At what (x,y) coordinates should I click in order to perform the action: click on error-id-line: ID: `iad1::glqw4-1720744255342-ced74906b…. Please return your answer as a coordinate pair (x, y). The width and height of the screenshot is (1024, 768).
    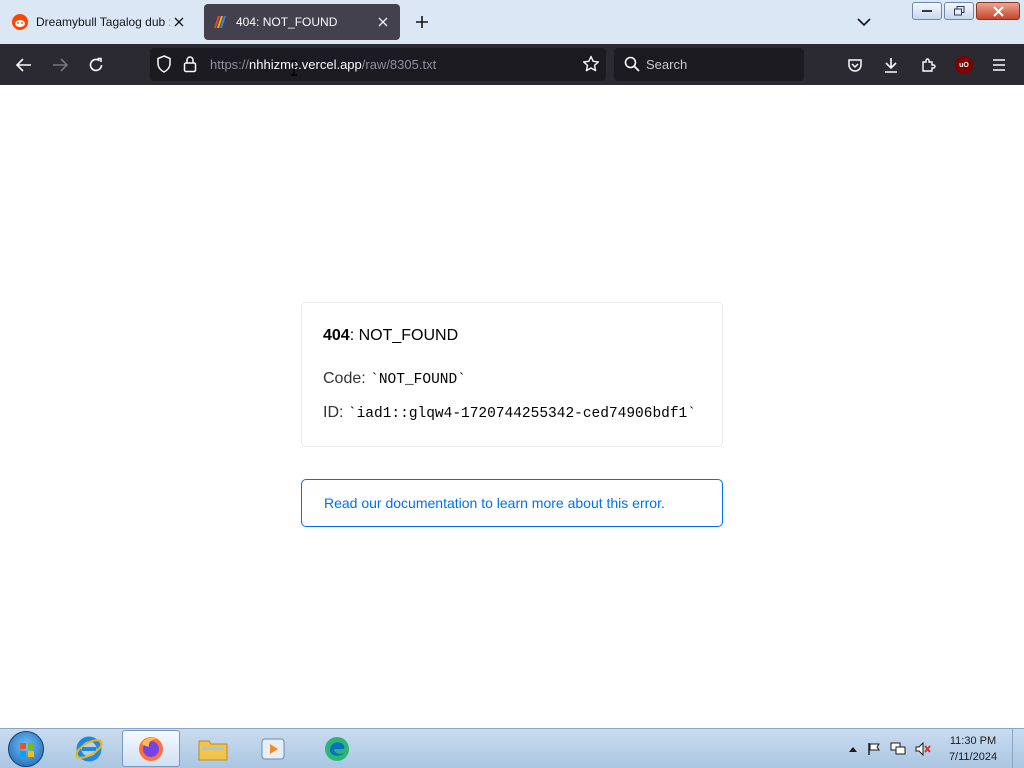
    Looking at the image, I should click on (509, 413).